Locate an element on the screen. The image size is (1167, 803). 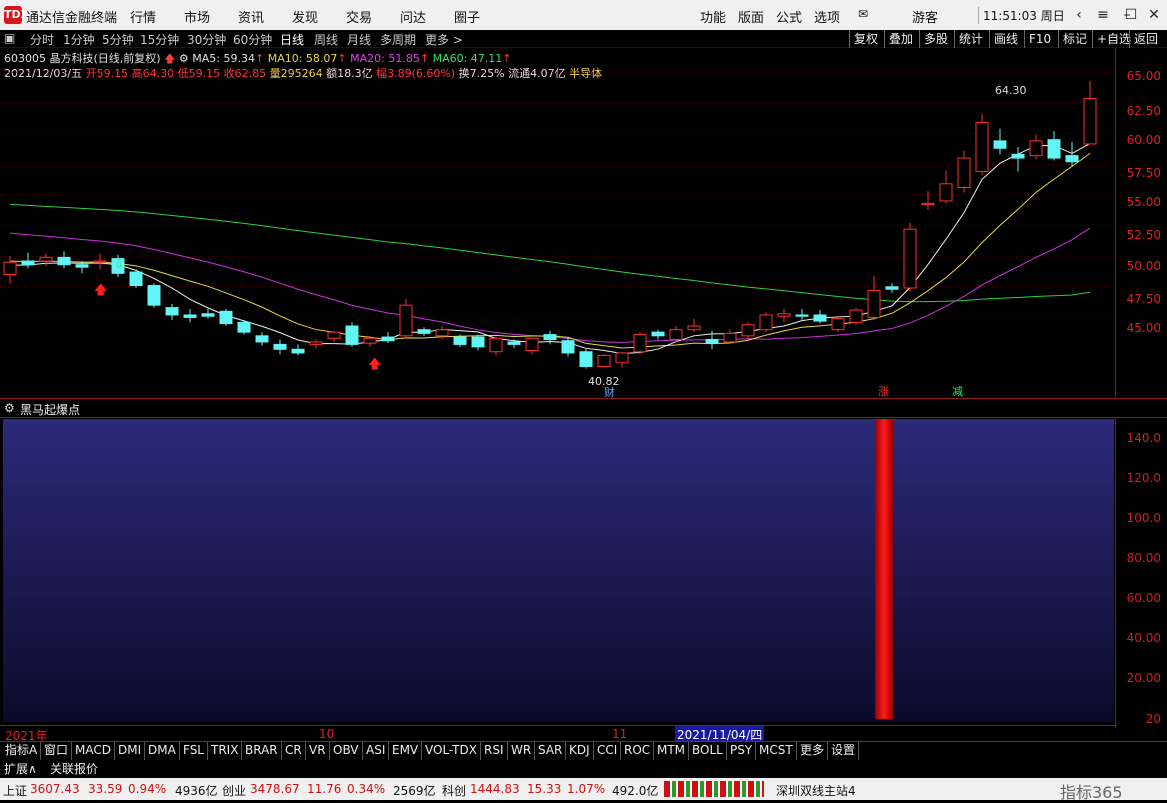
tab-4: DMA is located at coordinates (162, 751).